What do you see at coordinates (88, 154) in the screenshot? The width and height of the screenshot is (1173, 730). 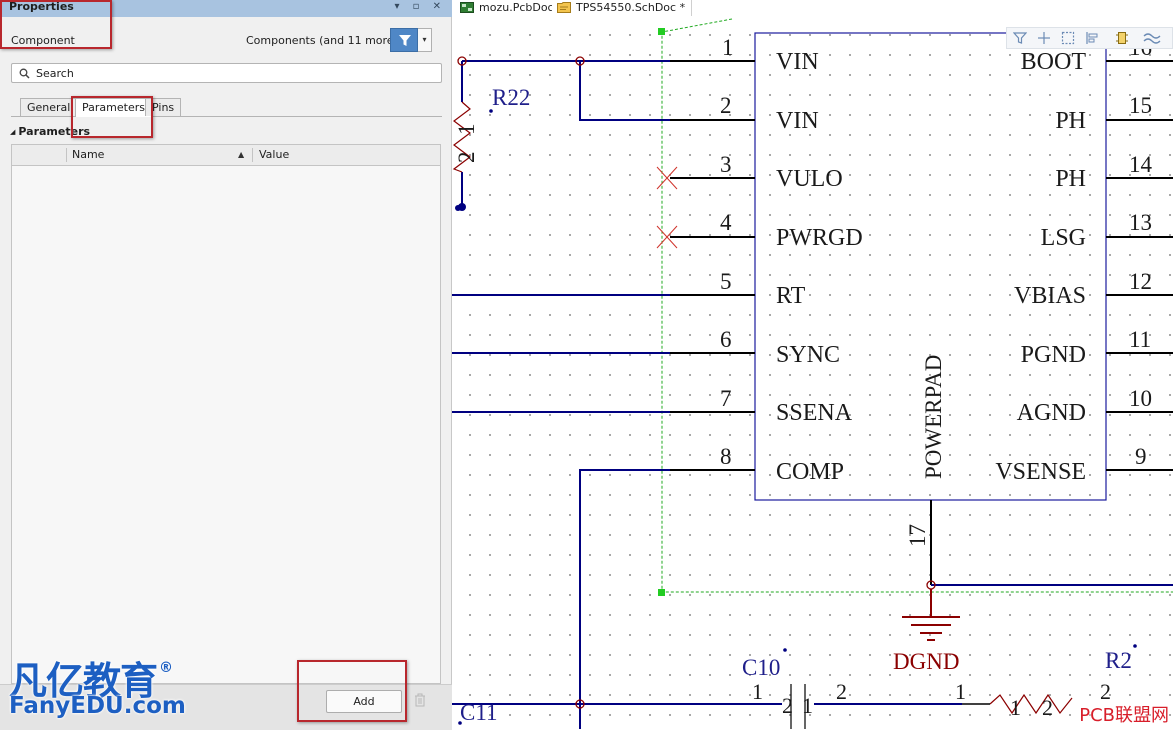 I see `column-header-name: Name` at bounding box center [88, 154].